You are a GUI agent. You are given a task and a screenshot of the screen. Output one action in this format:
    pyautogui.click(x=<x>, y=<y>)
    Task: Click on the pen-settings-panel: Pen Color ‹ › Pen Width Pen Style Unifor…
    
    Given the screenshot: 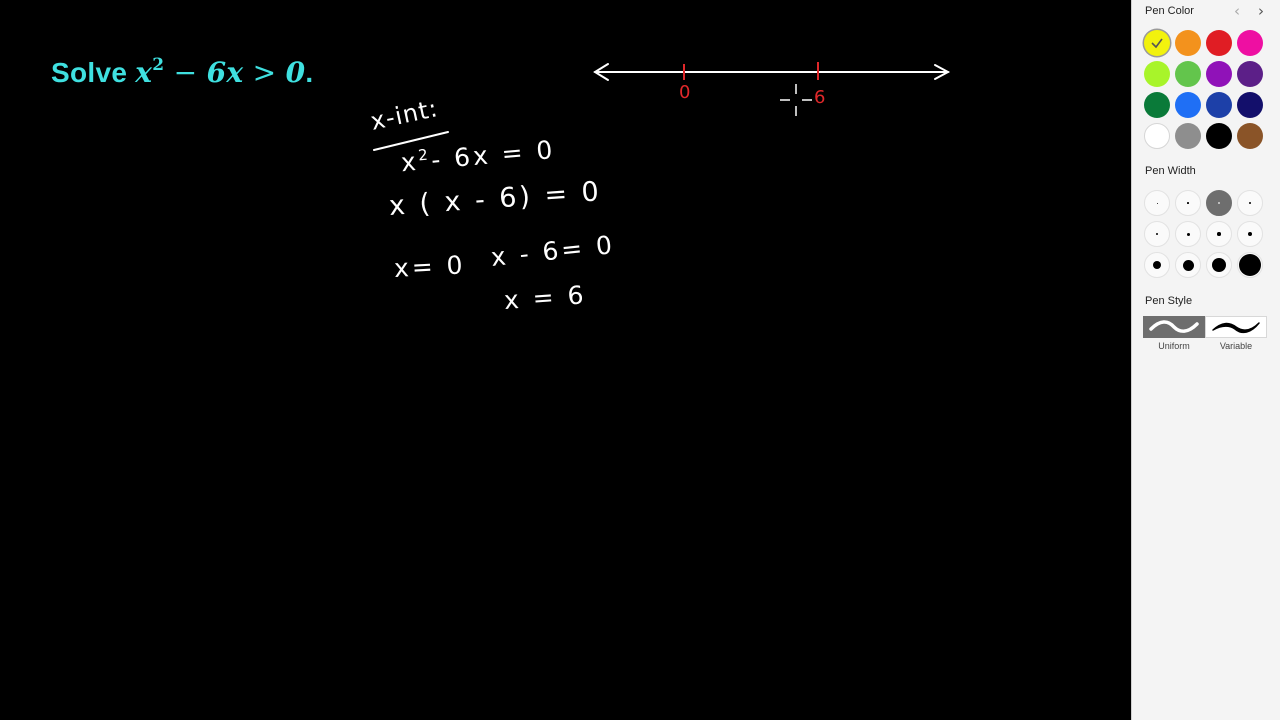 What is the action you would take?
    pyautogui.click(x=1205, y=360)
    